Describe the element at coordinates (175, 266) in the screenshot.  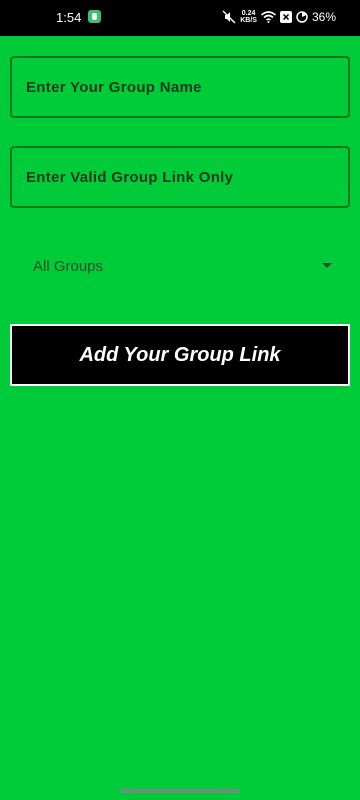
I see `group-category-dropdown: All Groups` at that location.